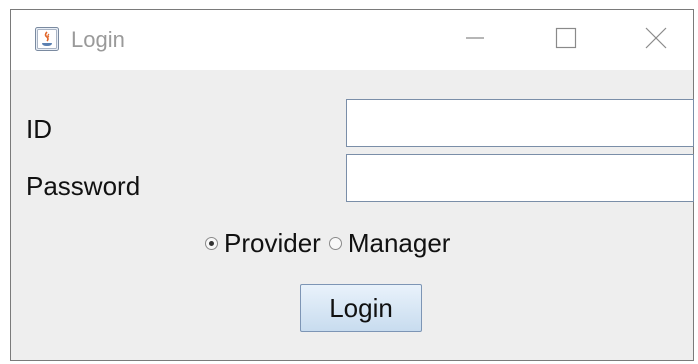 The width and height of the screenshot is (698, 364). What do you see at coordinates (335, 243) in the screenshot?
I see `radio-manager-button` at bounding box center [335, 243].